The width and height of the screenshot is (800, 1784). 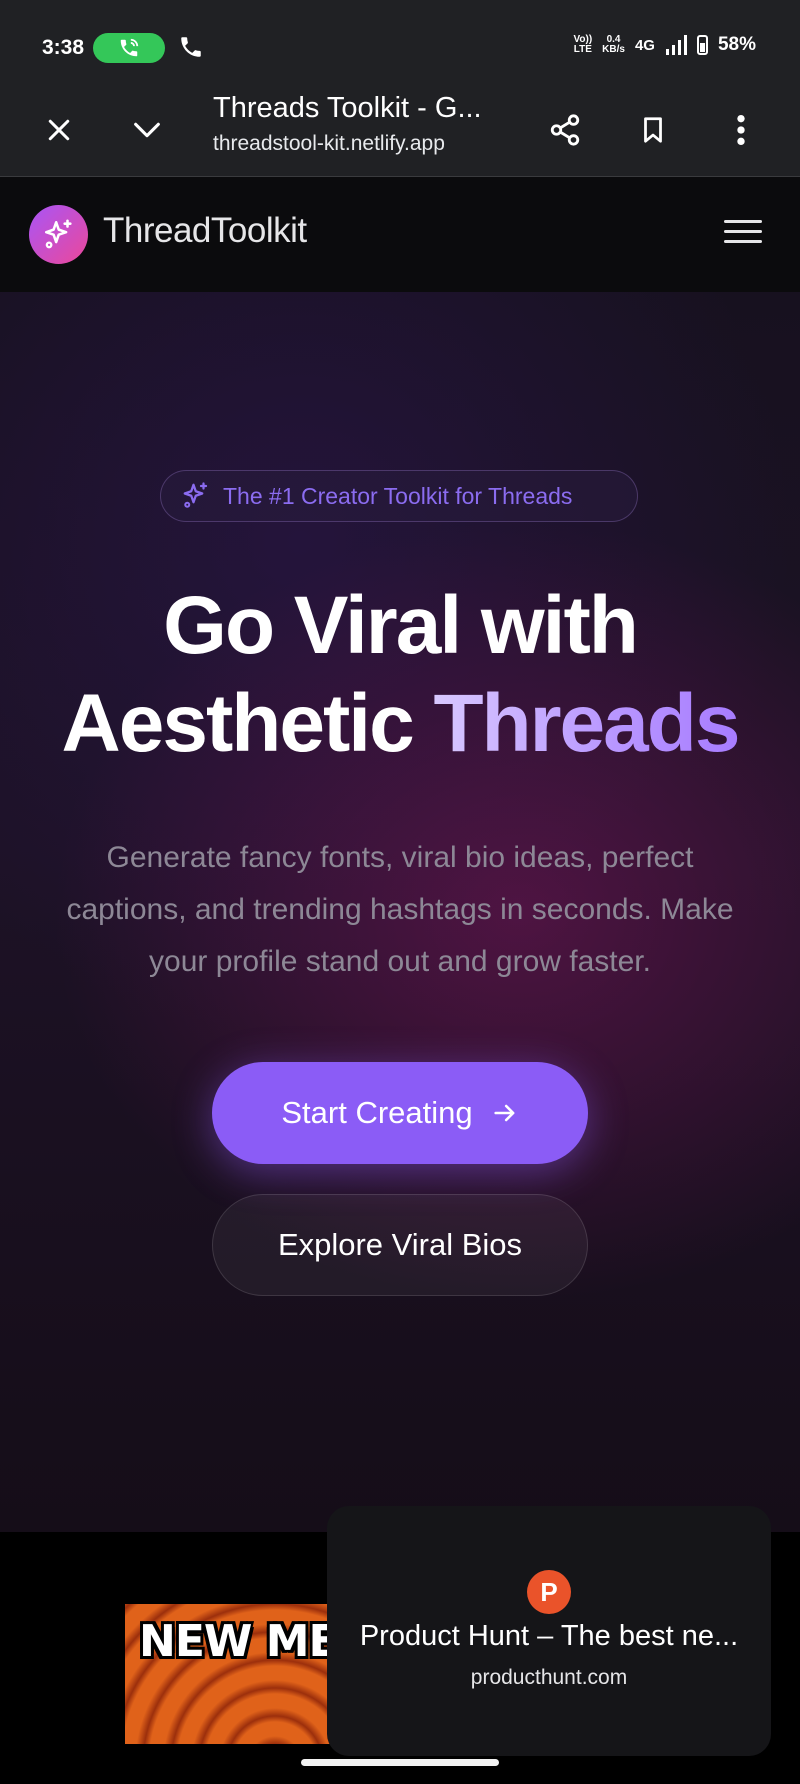 I want to click on product-hunt-domain: producthunt.com, so click(x=549, y=1677).